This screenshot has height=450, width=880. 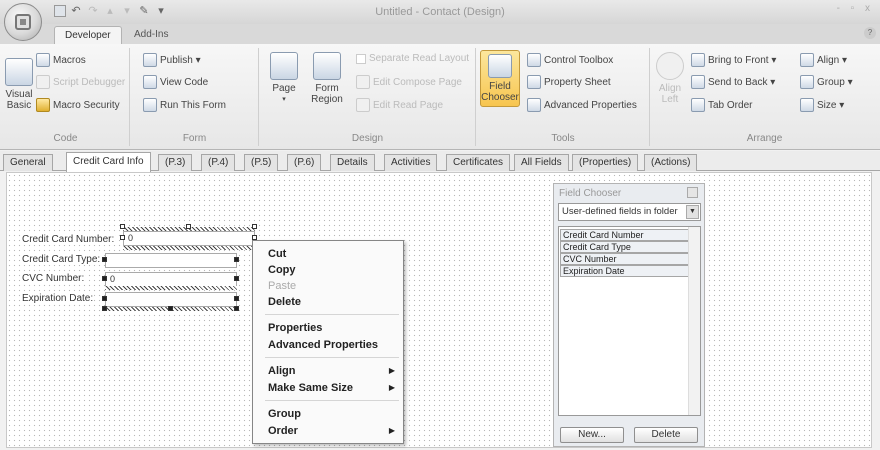 I want to click on group-button: Group ▾, so click(x=826, y=82).